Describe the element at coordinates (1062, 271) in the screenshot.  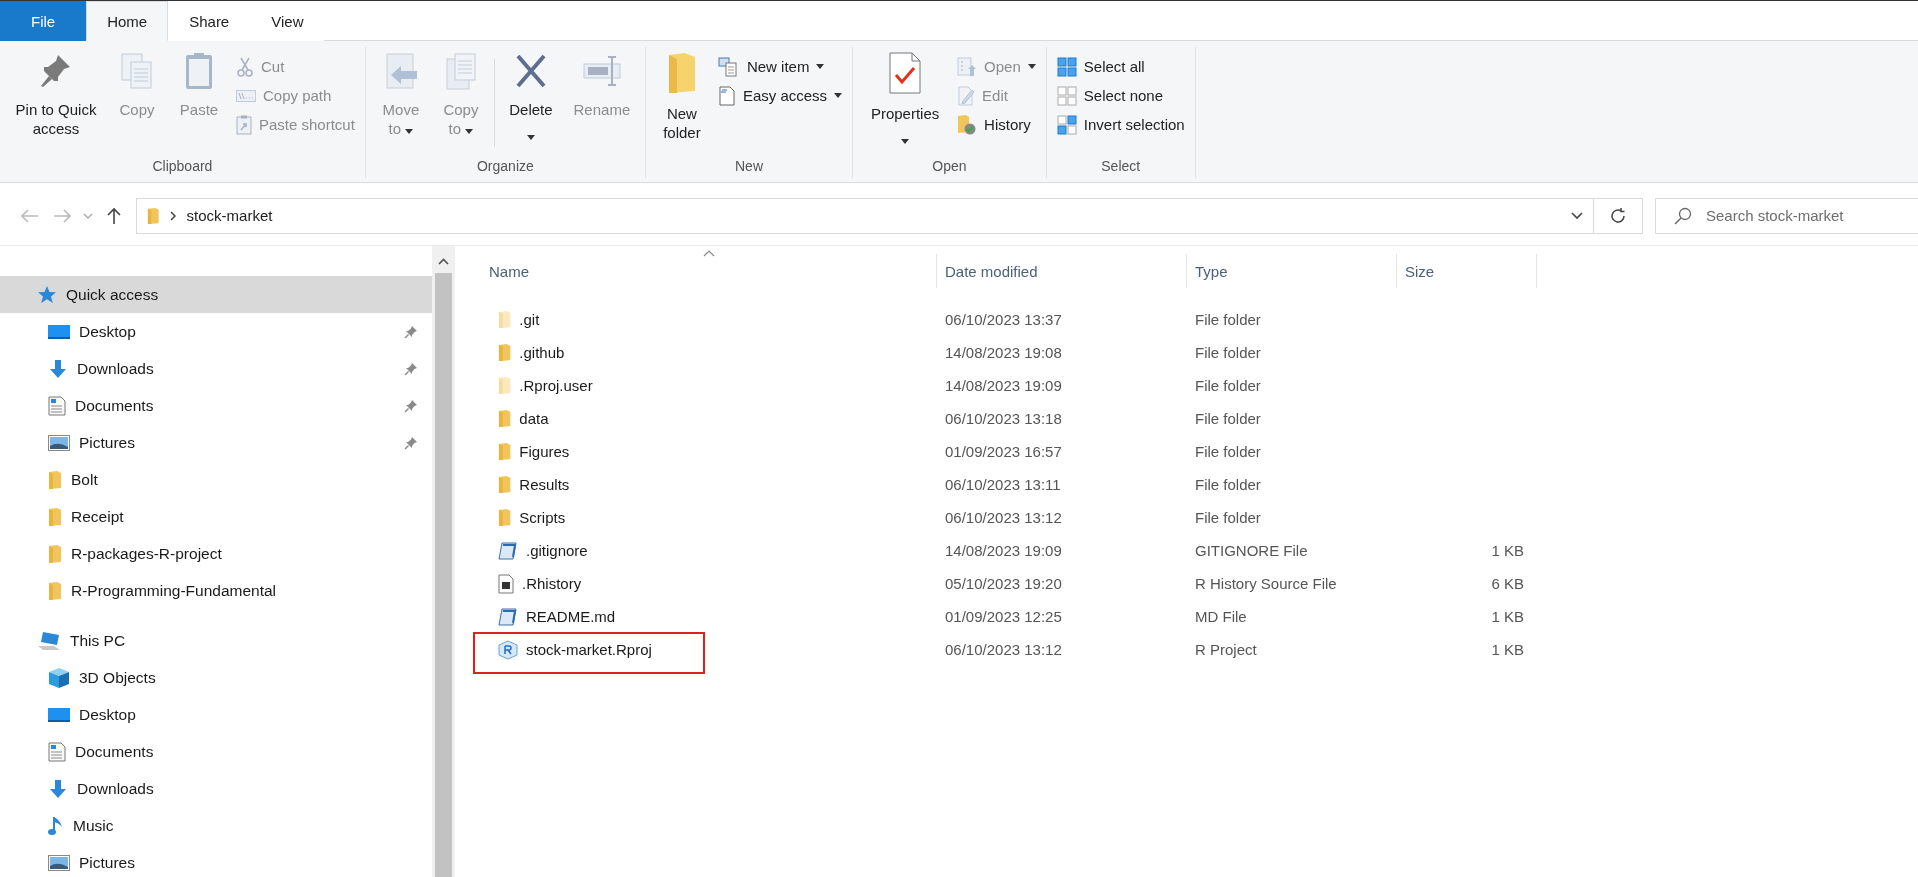
I see `column-header: Date modified` at that location.